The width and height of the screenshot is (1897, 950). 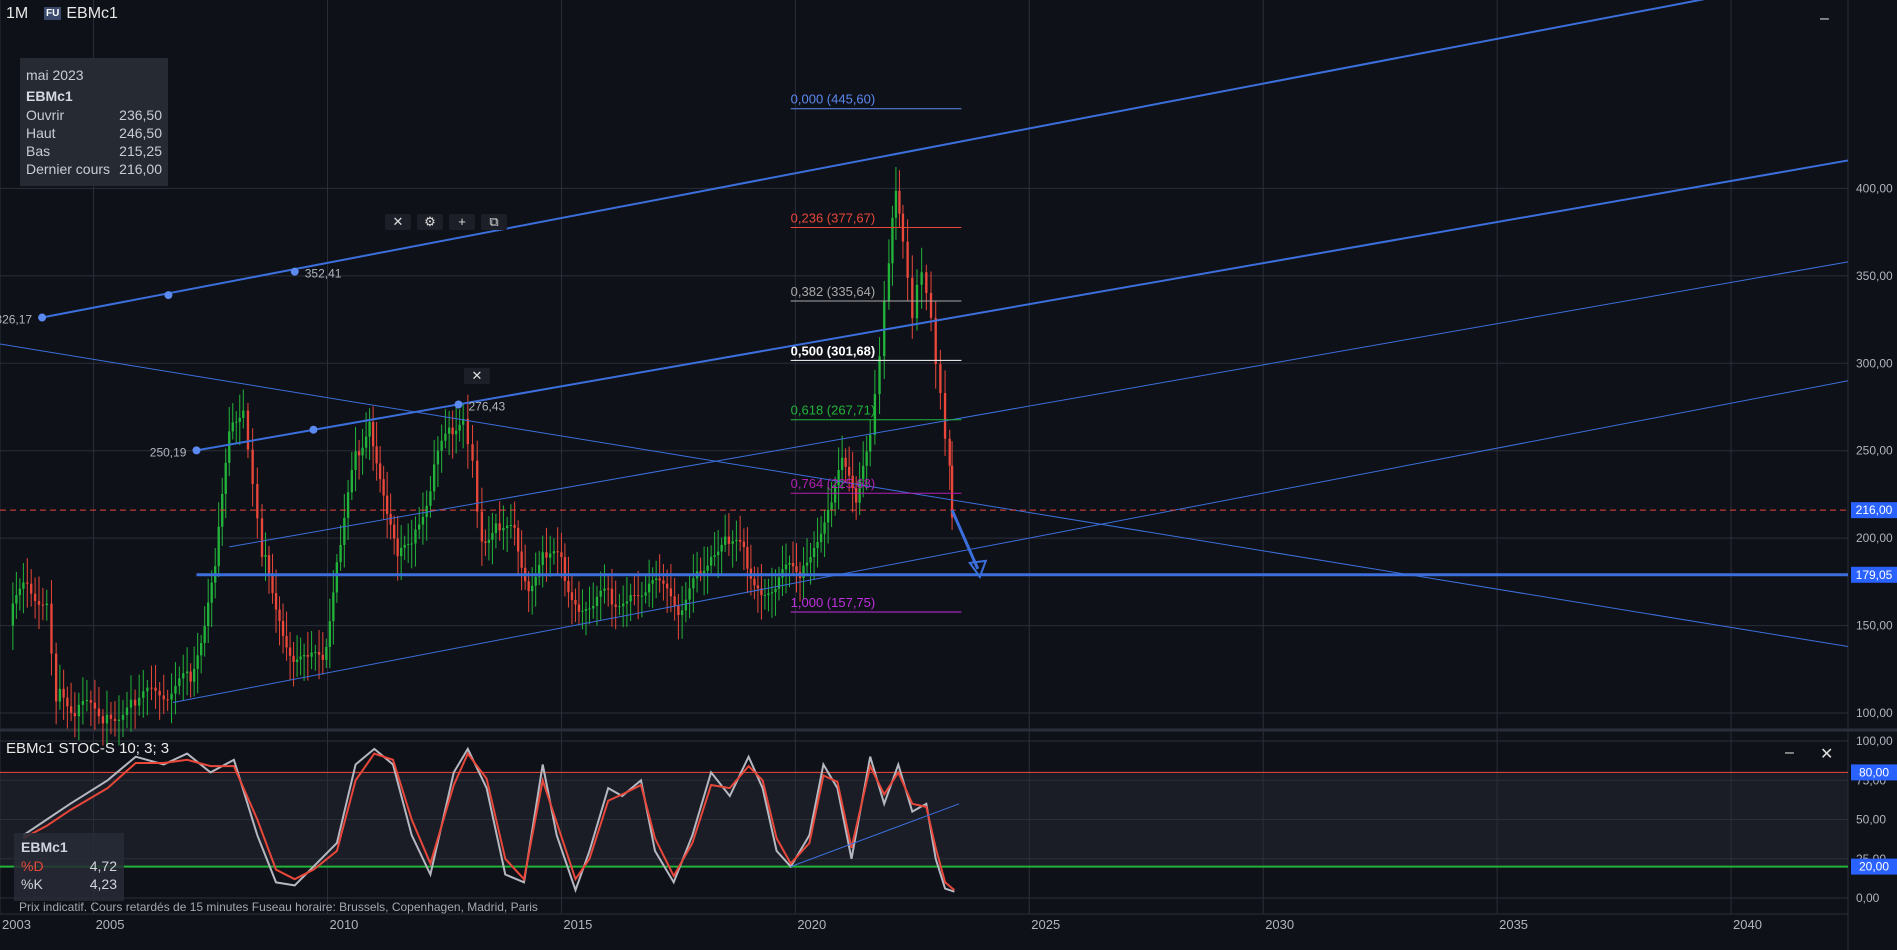 What do you see at coordinates (833, 291) in the screenshot?
I see `fib-label-2: 0,382 (335,64)` at bounding box center [833, 291].